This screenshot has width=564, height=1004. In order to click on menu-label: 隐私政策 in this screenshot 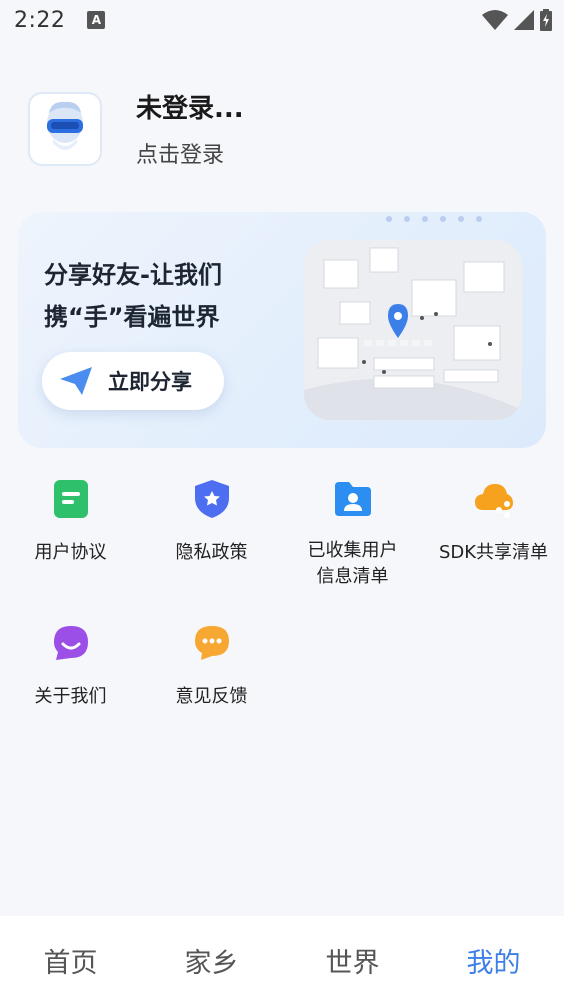, I will do `click(211, 552)`.